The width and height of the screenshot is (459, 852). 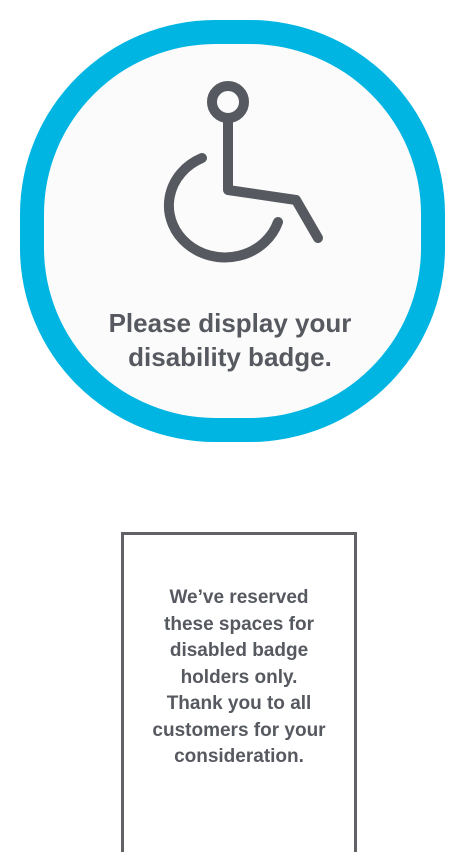 What do you see at coordinates (230, 340) in the screenshot?
I see `badge-message: Please display your disability badge.` at bounding box center [230, 340].